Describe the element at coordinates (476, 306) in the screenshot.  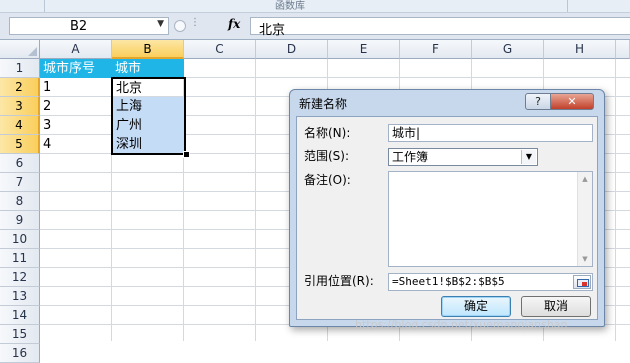
I see `ok-button: 确定` at that location.